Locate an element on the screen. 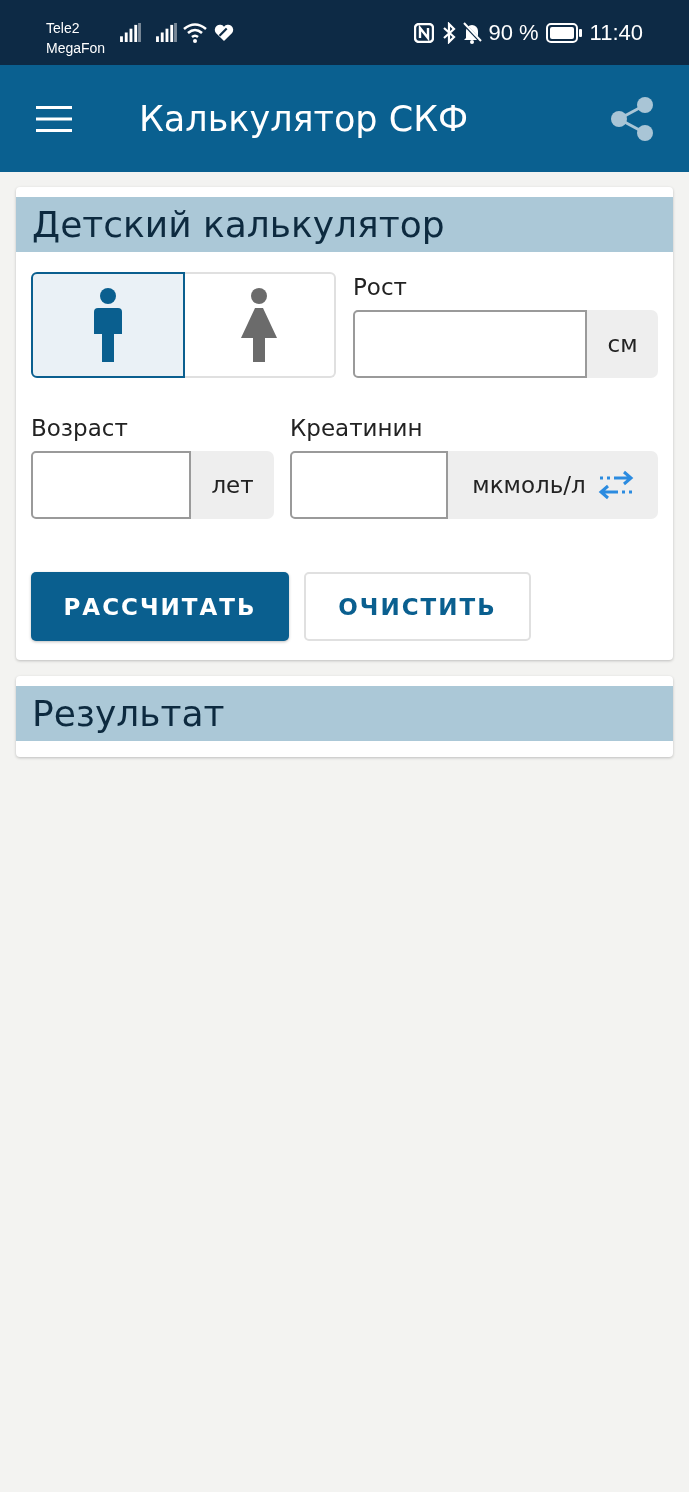  female-option is located at coordinates (260, 325).